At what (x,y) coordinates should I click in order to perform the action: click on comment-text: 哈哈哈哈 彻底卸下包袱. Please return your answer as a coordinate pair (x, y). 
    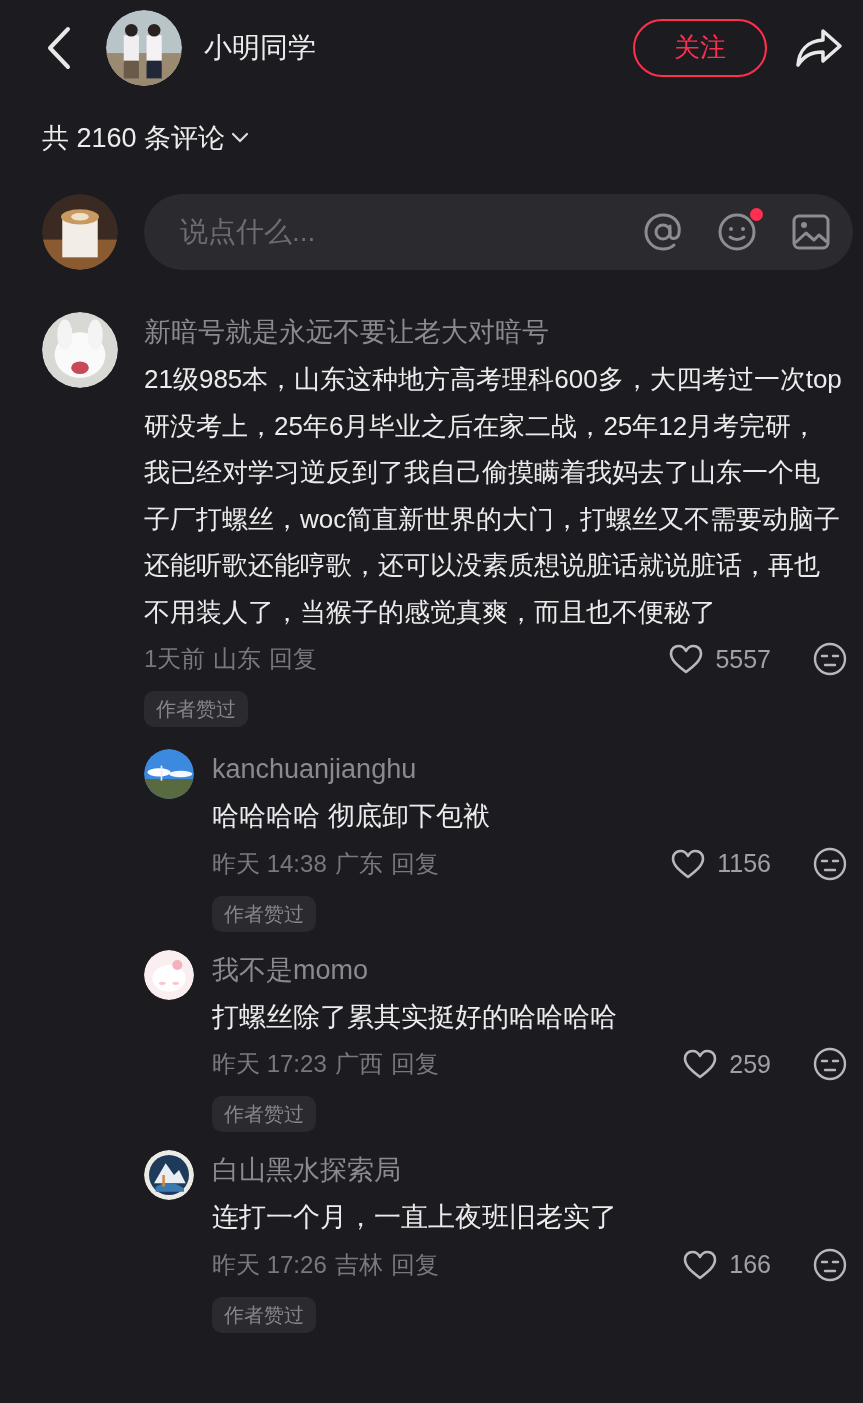
    Looking at the image, I should click on (351, 816).